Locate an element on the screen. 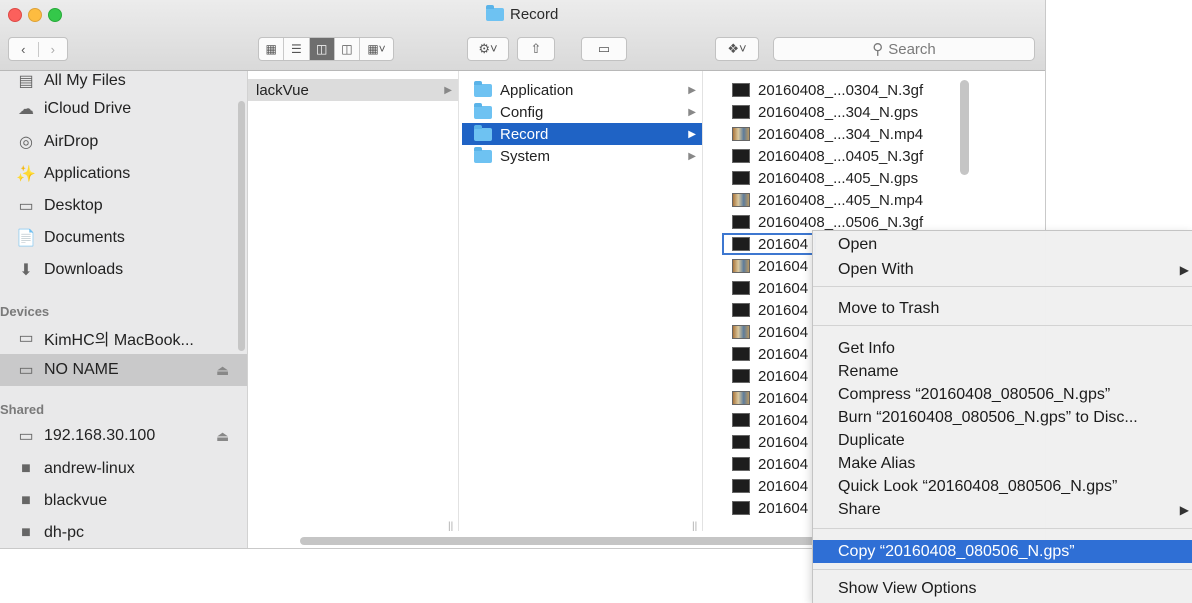 This screenshot has height=603, width=1192. sidebar-item-dh-pc: ■ dh-pc is located at coordinates (123, 532).